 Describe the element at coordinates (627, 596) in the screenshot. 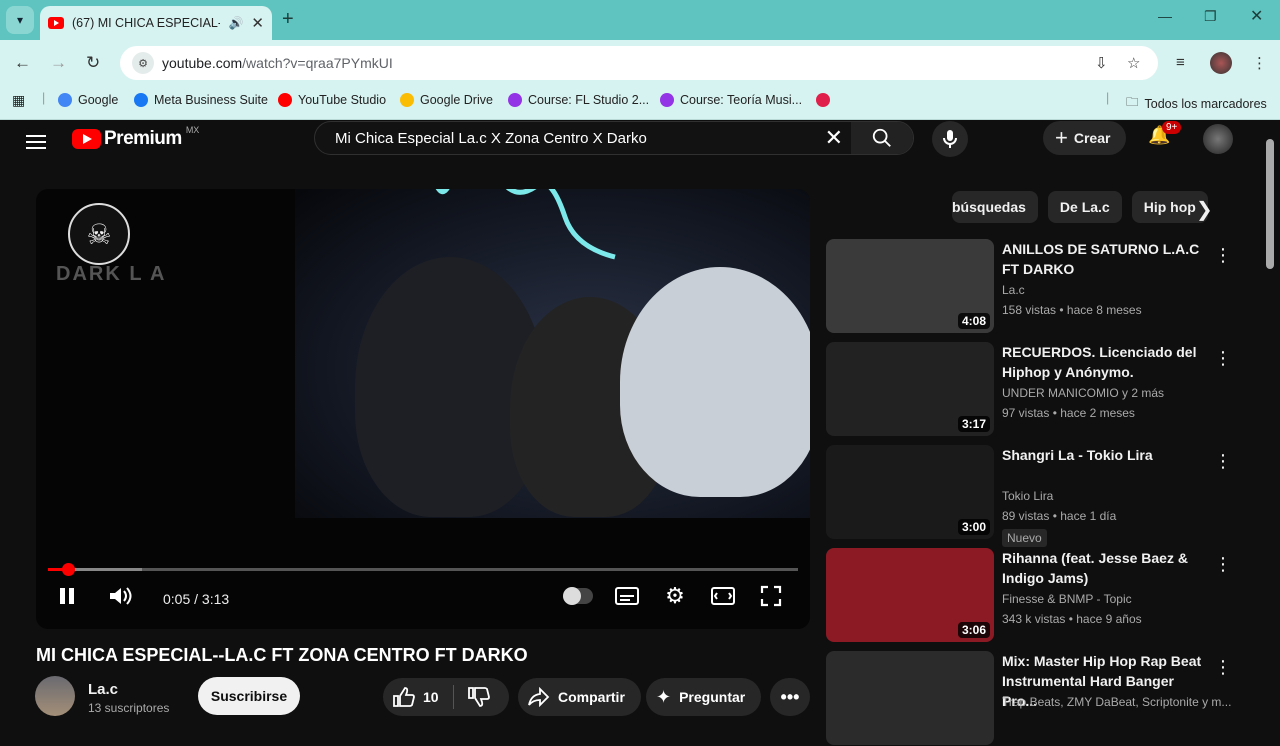

I see `subtitles-button` at that location.